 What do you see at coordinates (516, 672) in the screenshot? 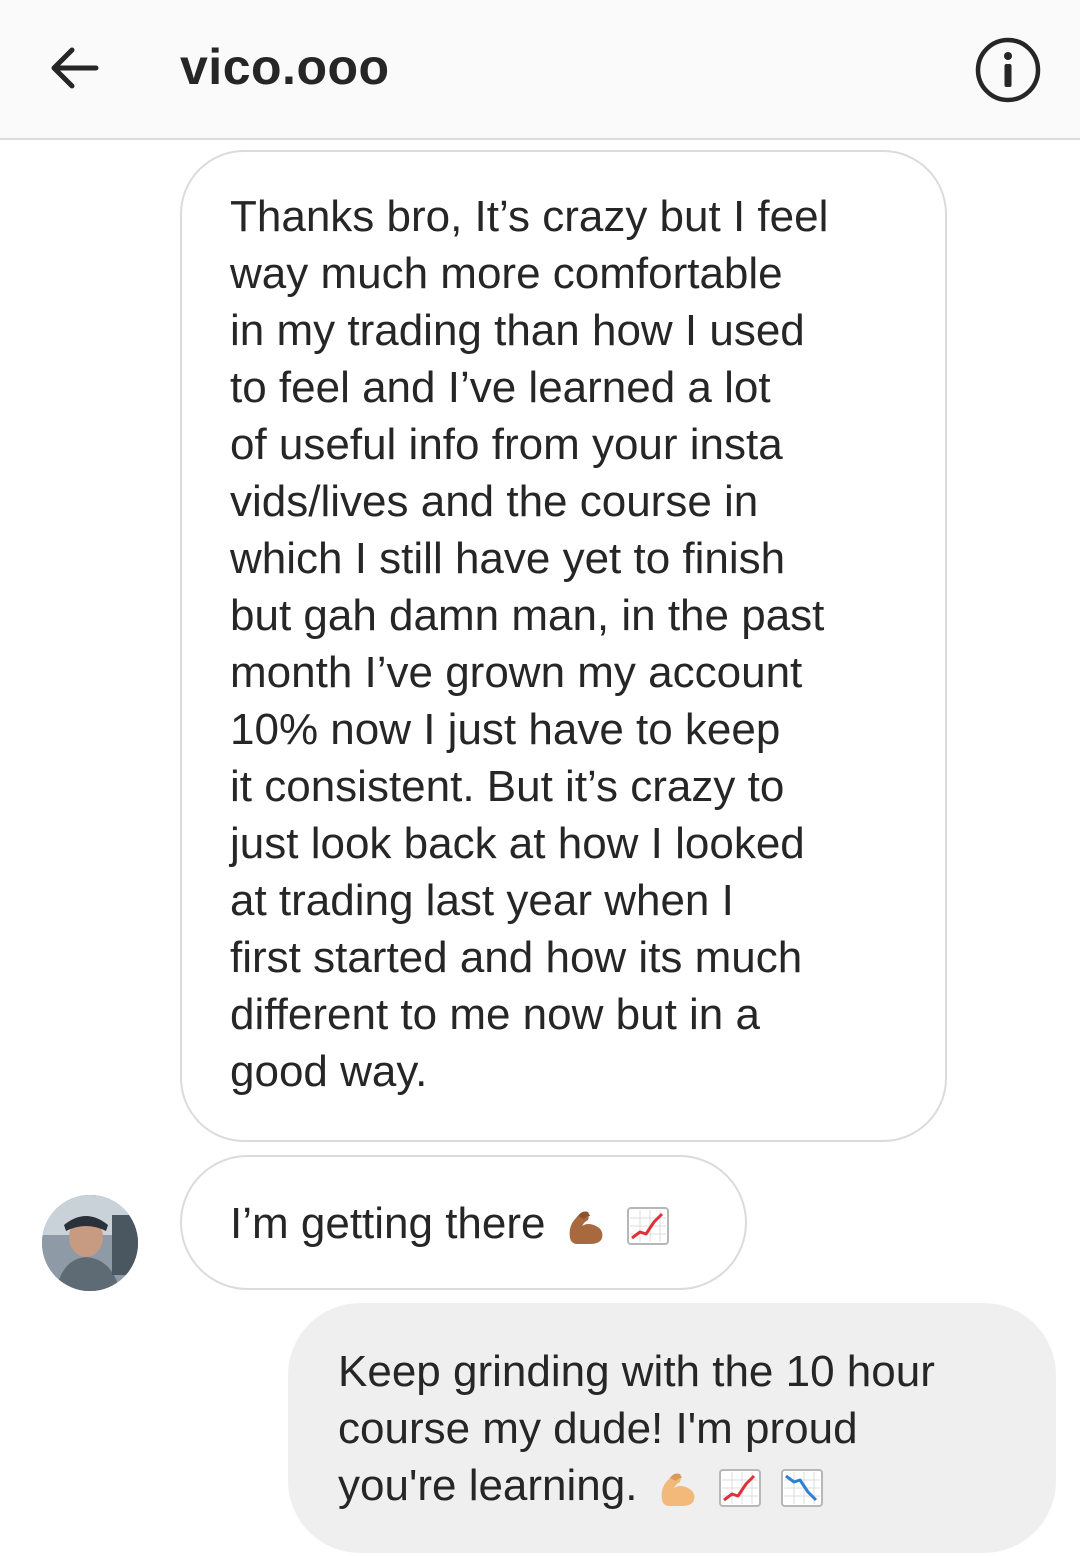
I see `message-line: month I’ve grown my account` at bounding box center [516, 672].